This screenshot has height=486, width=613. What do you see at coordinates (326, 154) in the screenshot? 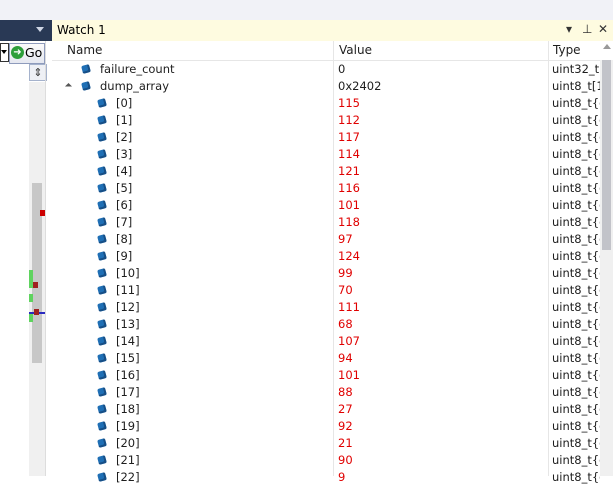
I see `watch-row: [3]114uint8_t{c` at bounding box center [326, 154].